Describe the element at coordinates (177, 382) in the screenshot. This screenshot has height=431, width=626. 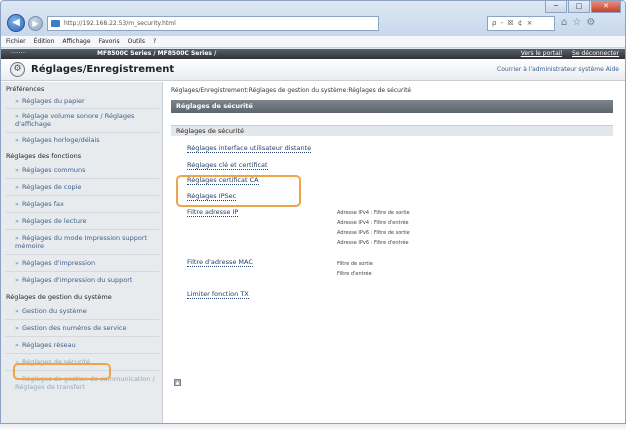
I see `back-to-top-button: ▲` at that location.